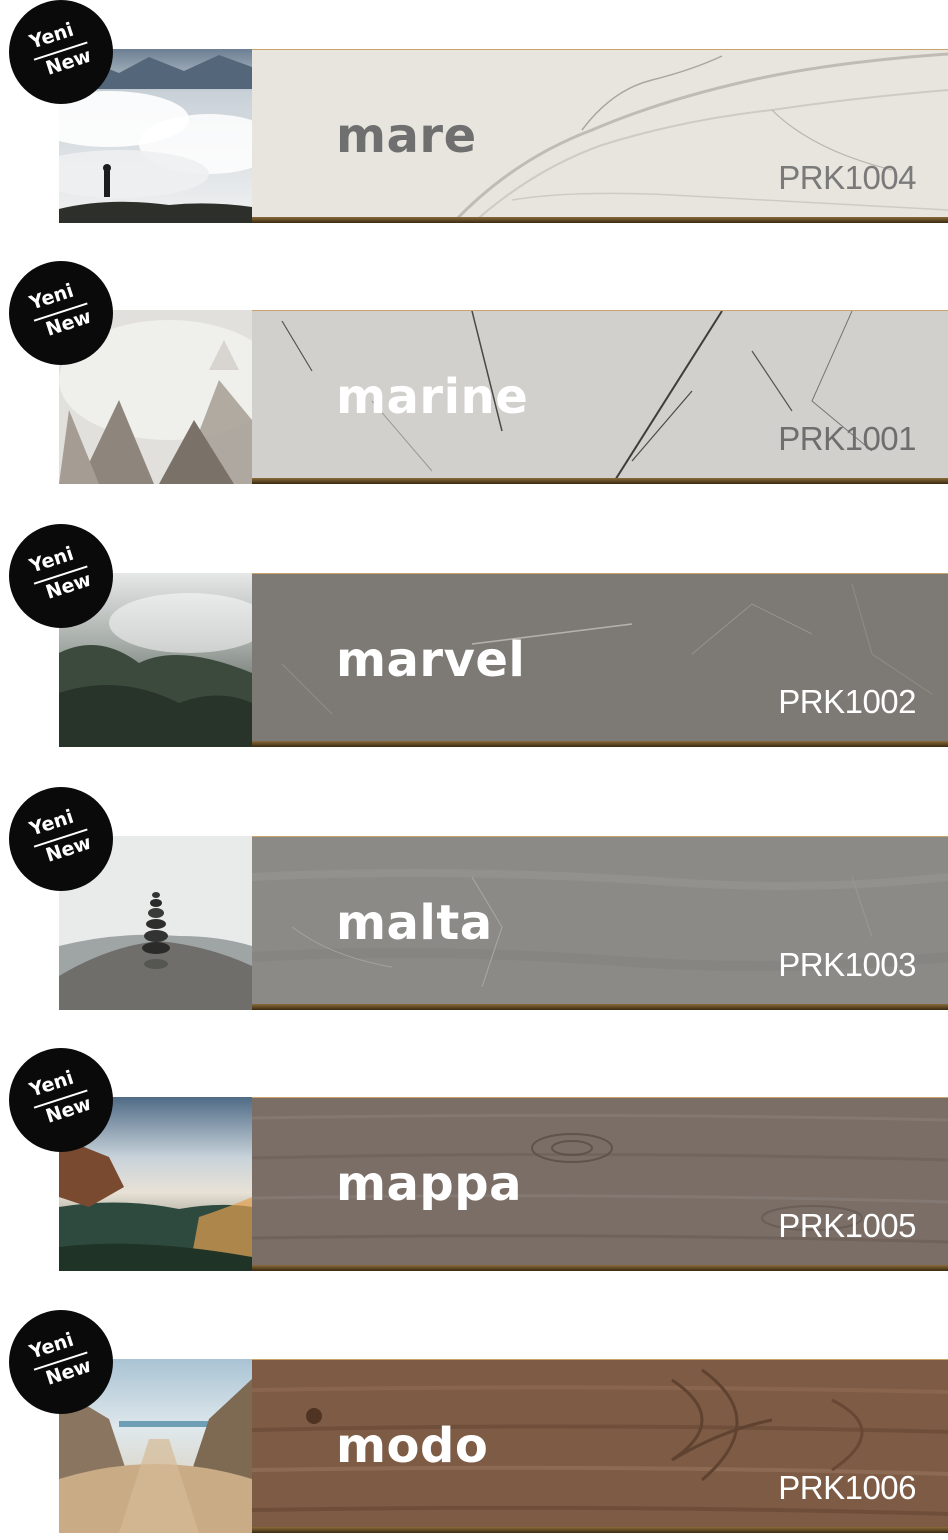 The width and height of the screenshot is (948, 1540). I want to click on product-code: PRK1002, so click(847, 701).